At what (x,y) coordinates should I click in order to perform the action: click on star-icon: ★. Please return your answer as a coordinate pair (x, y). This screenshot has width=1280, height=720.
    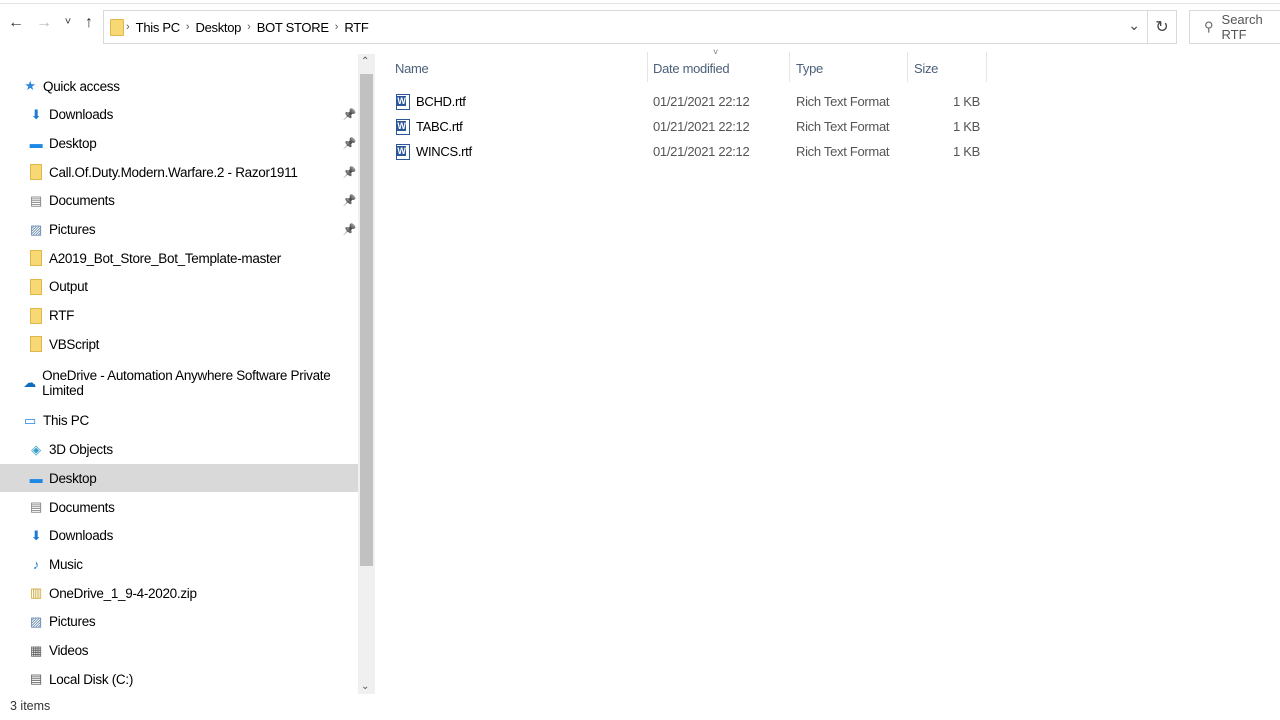
    Looking at the image, I should click on (30, 85).